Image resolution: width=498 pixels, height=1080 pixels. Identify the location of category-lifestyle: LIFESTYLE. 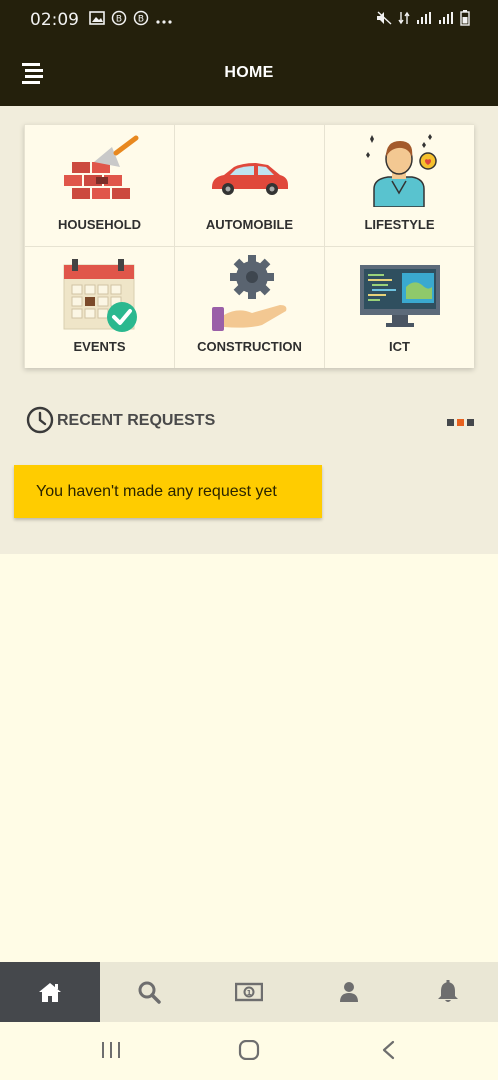
(399, 185).